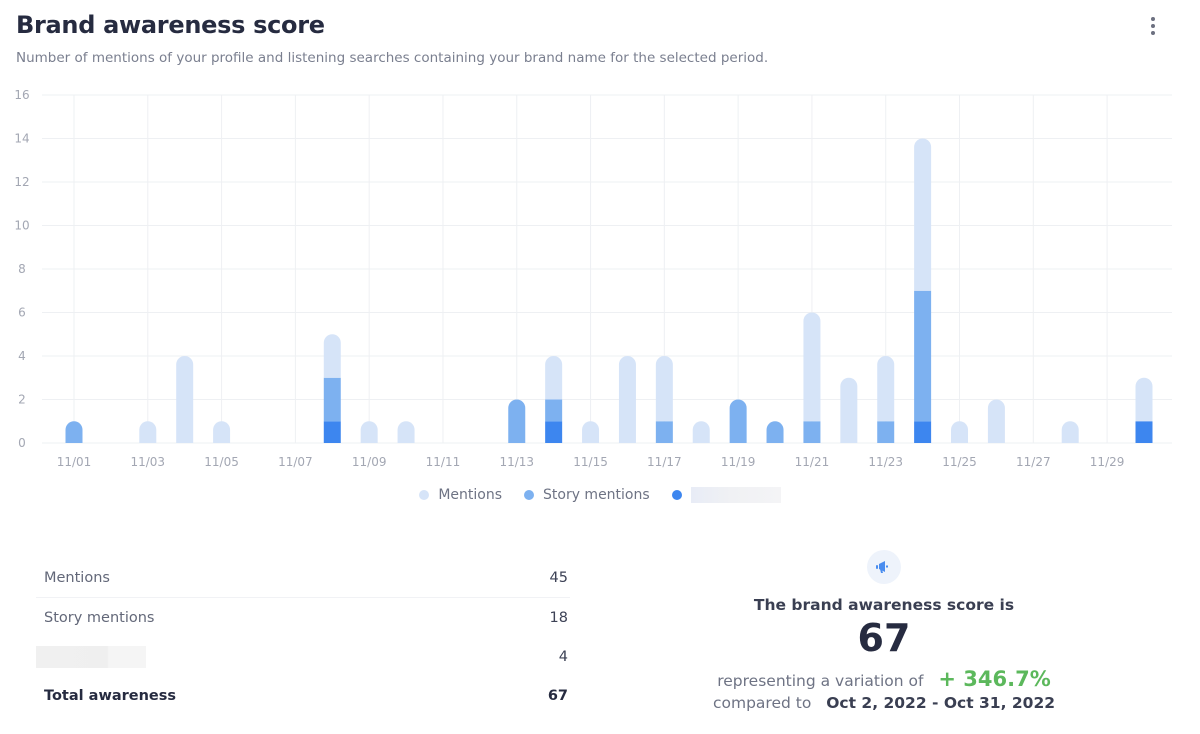 The width and height of the screenshot is (1200, 734). I want to click on legend-label: Mentions, so click(470, 495).